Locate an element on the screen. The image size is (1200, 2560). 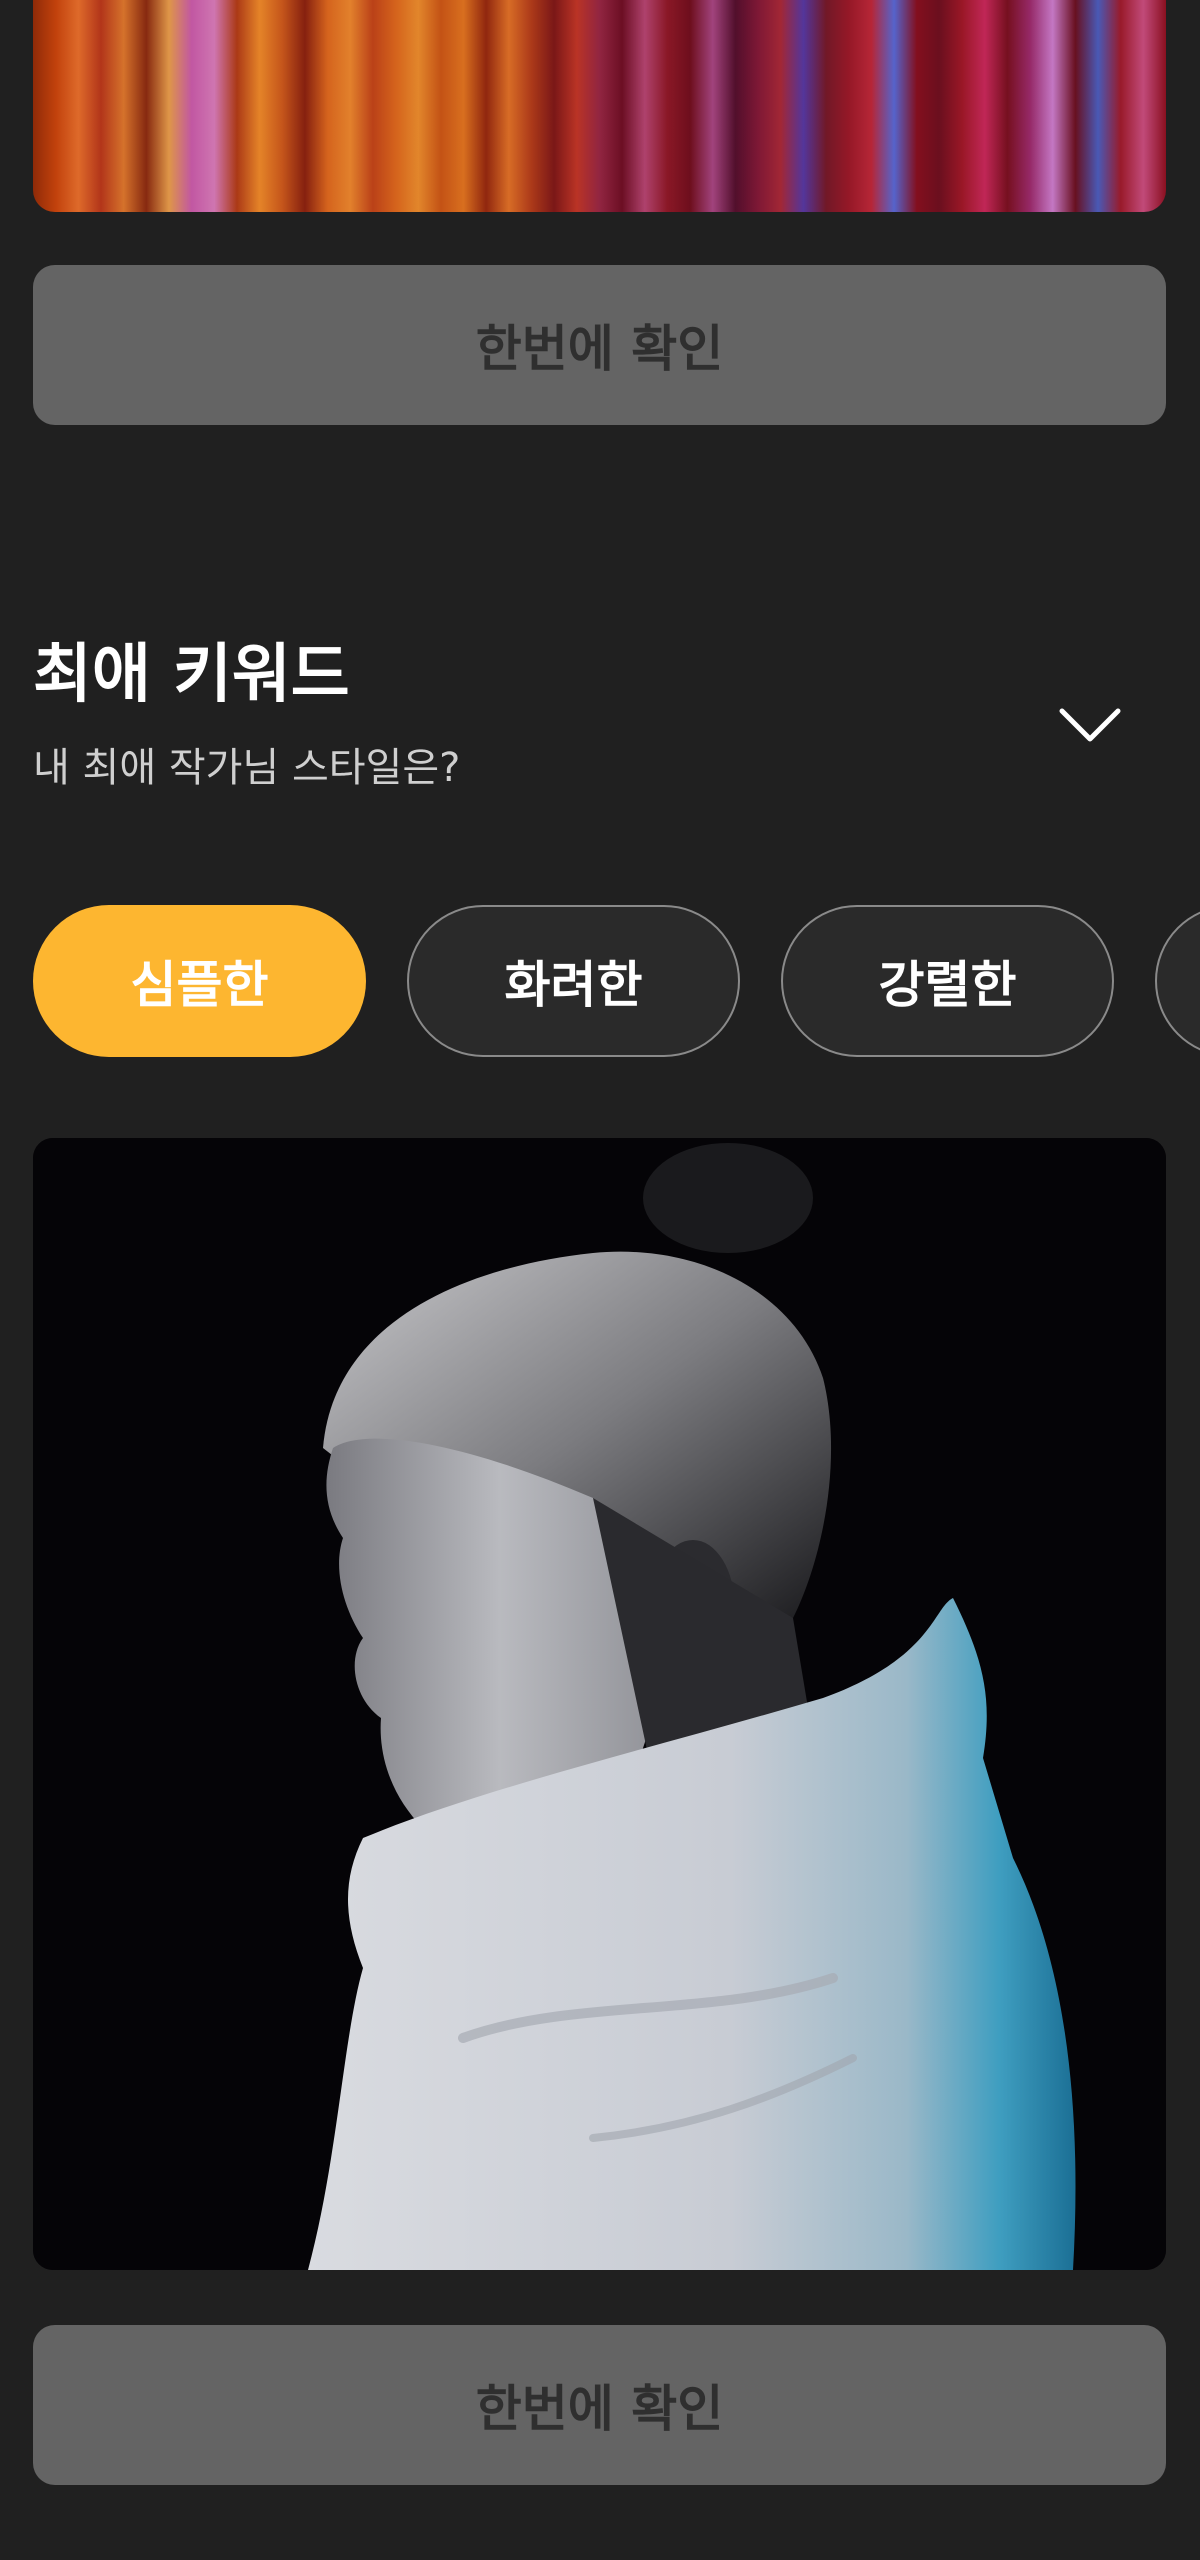
keyword-chip-list: 심플한 화려한 강렬한 is located at coordinates (616, 981).